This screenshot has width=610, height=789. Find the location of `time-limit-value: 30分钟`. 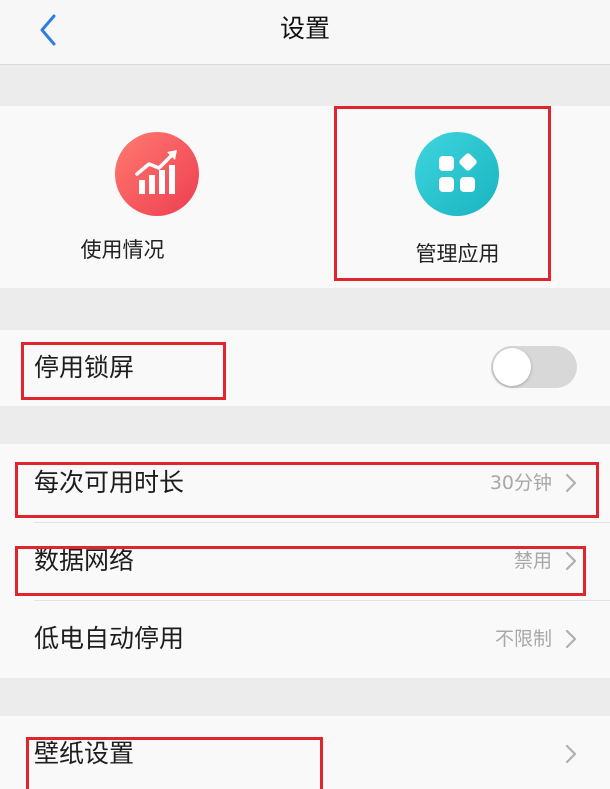

time-limit-value: 30分钟 is located at coordinates (520, 483).